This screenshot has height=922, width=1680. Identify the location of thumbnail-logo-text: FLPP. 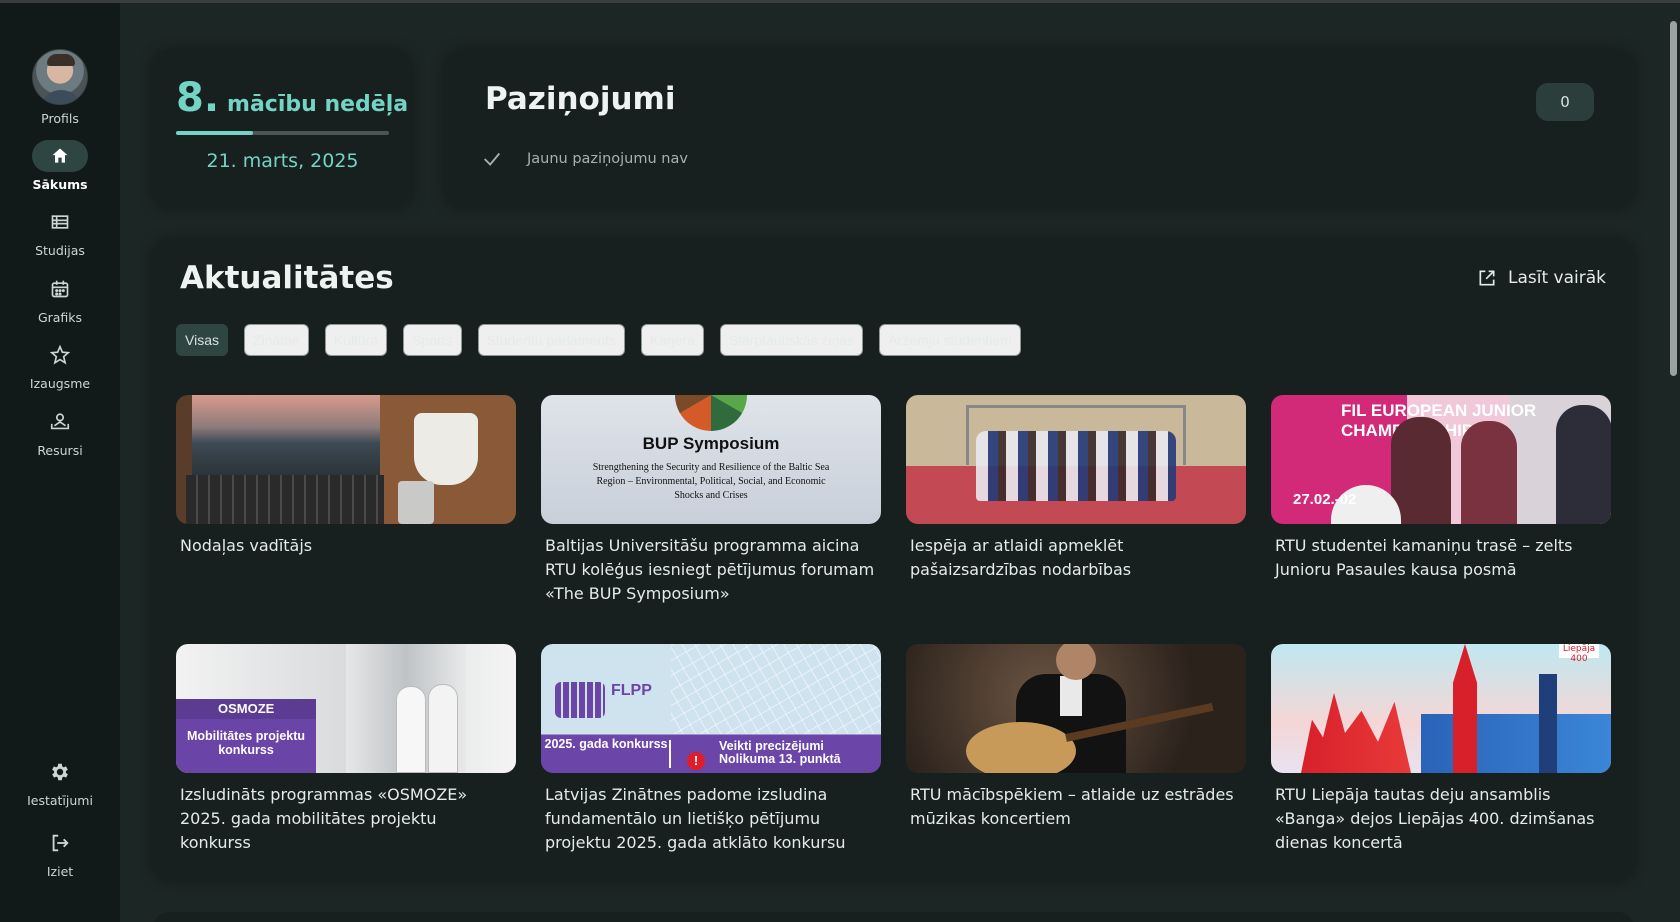
(631, 690).